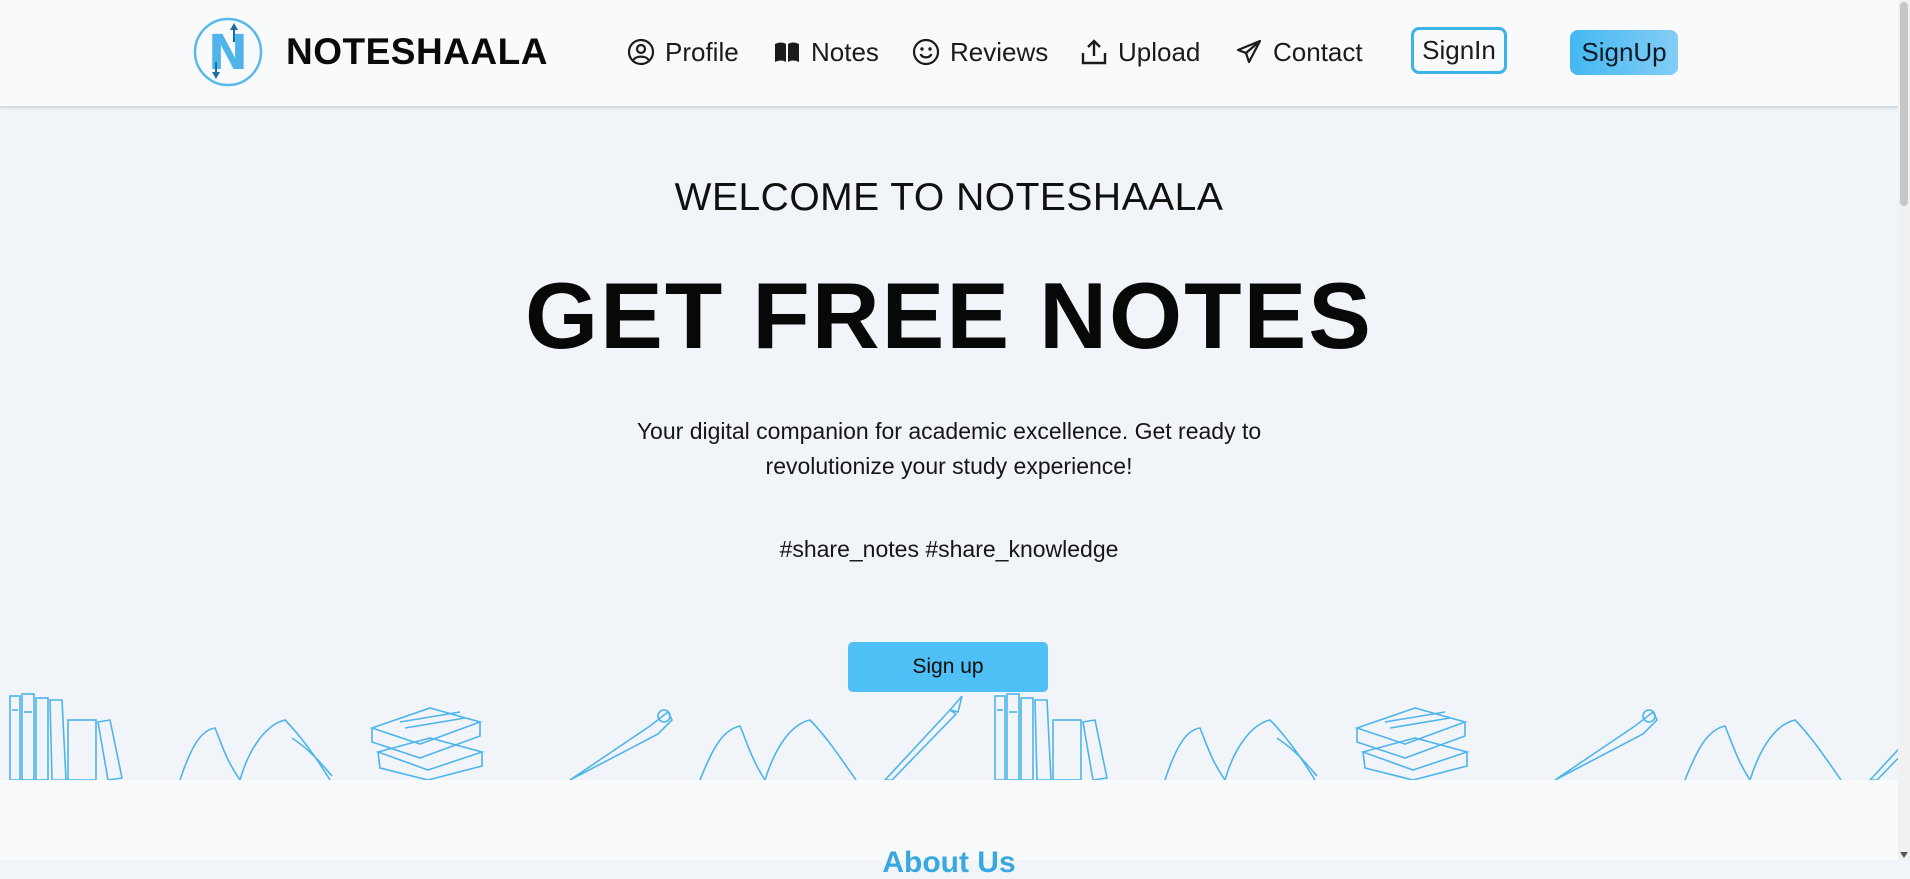 This screenshot has width=1910, height=879. I want to click on brand-name: NOTESHAALA, so click(417, 52).